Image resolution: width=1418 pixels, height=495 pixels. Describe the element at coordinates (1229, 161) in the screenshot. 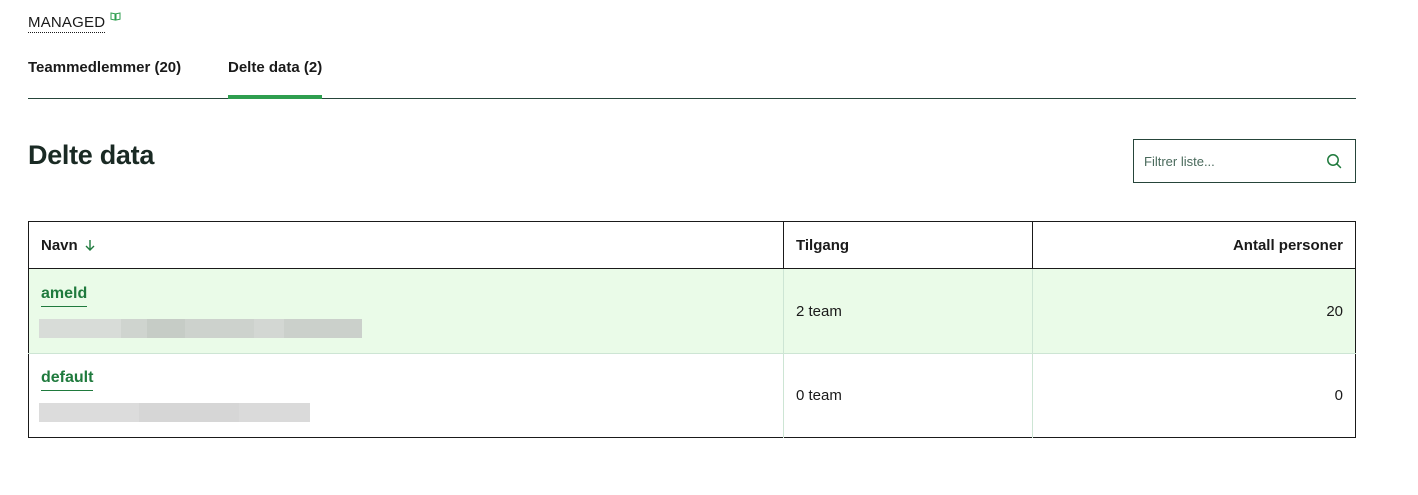

I see `search-input` at that location.